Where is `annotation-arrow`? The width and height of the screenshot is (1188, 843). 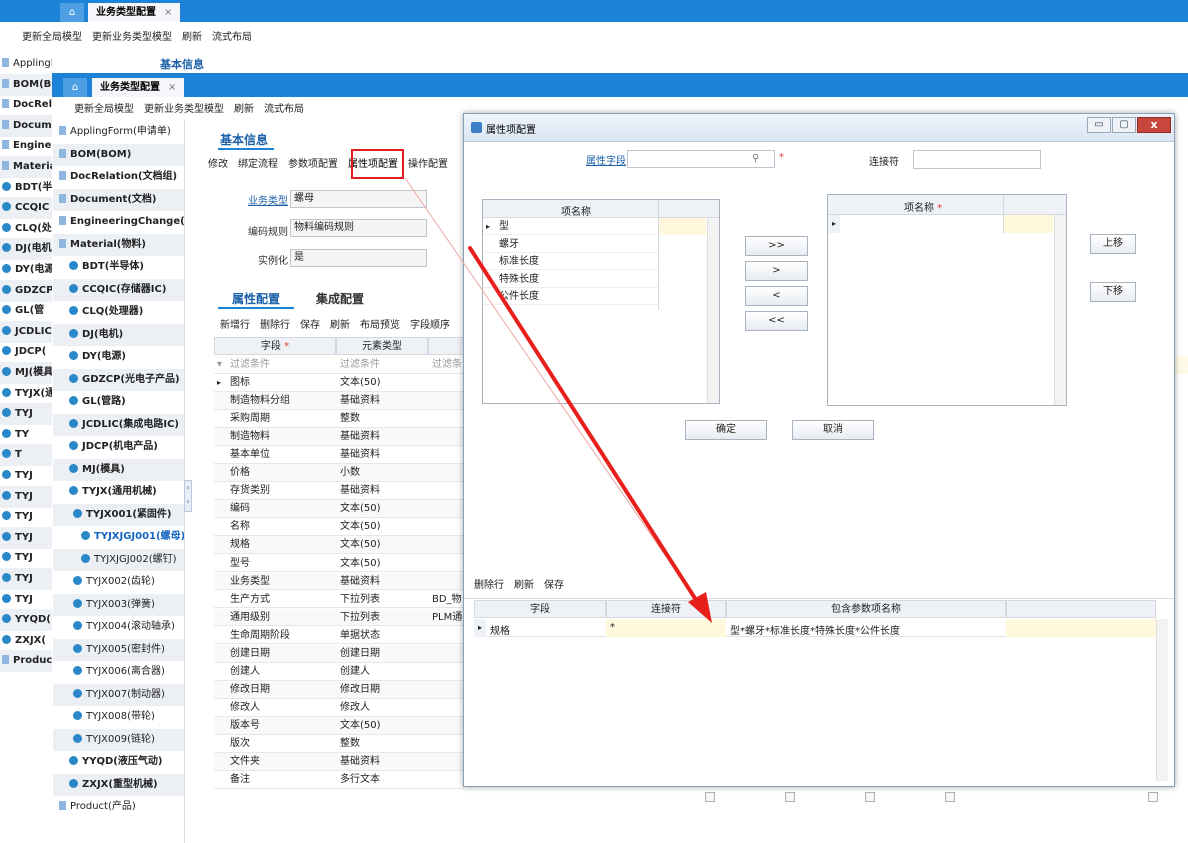
annotation-arrow is located at coordinates (558, 400).